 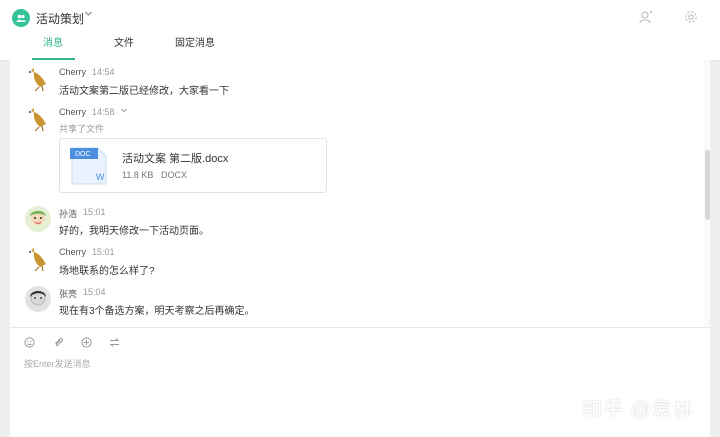 What do you see at coordinates (707, 185) in the screenshot?
I see `scrollbar-thumb` at bounding box center [707, 185].